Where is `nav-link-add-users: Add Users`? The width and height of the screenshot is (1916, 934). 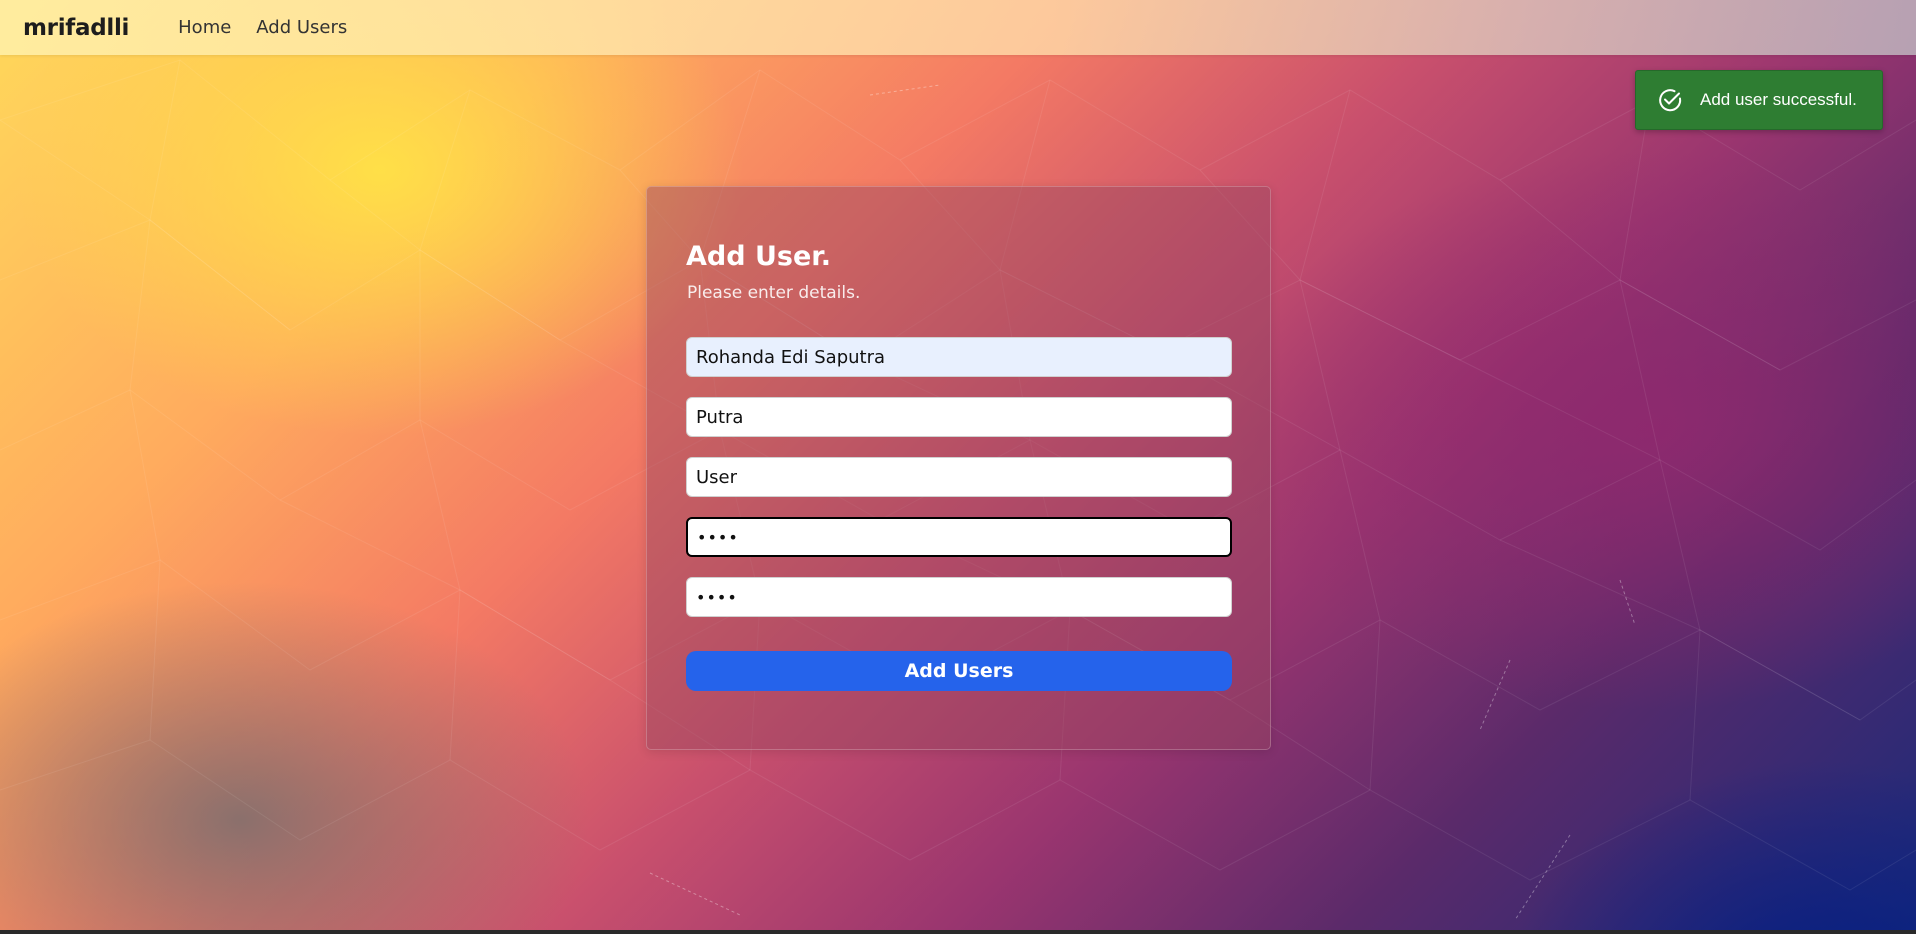 nav-link-add-users: Add Users is located at coordinates (301, 27).